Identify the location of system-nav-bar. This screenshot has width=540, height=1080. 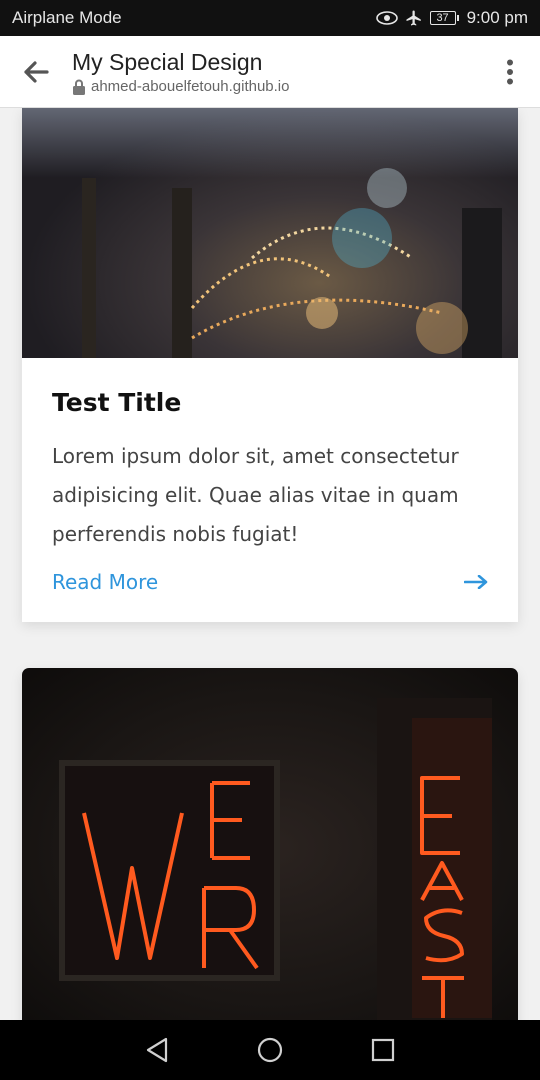
(270, 1050).